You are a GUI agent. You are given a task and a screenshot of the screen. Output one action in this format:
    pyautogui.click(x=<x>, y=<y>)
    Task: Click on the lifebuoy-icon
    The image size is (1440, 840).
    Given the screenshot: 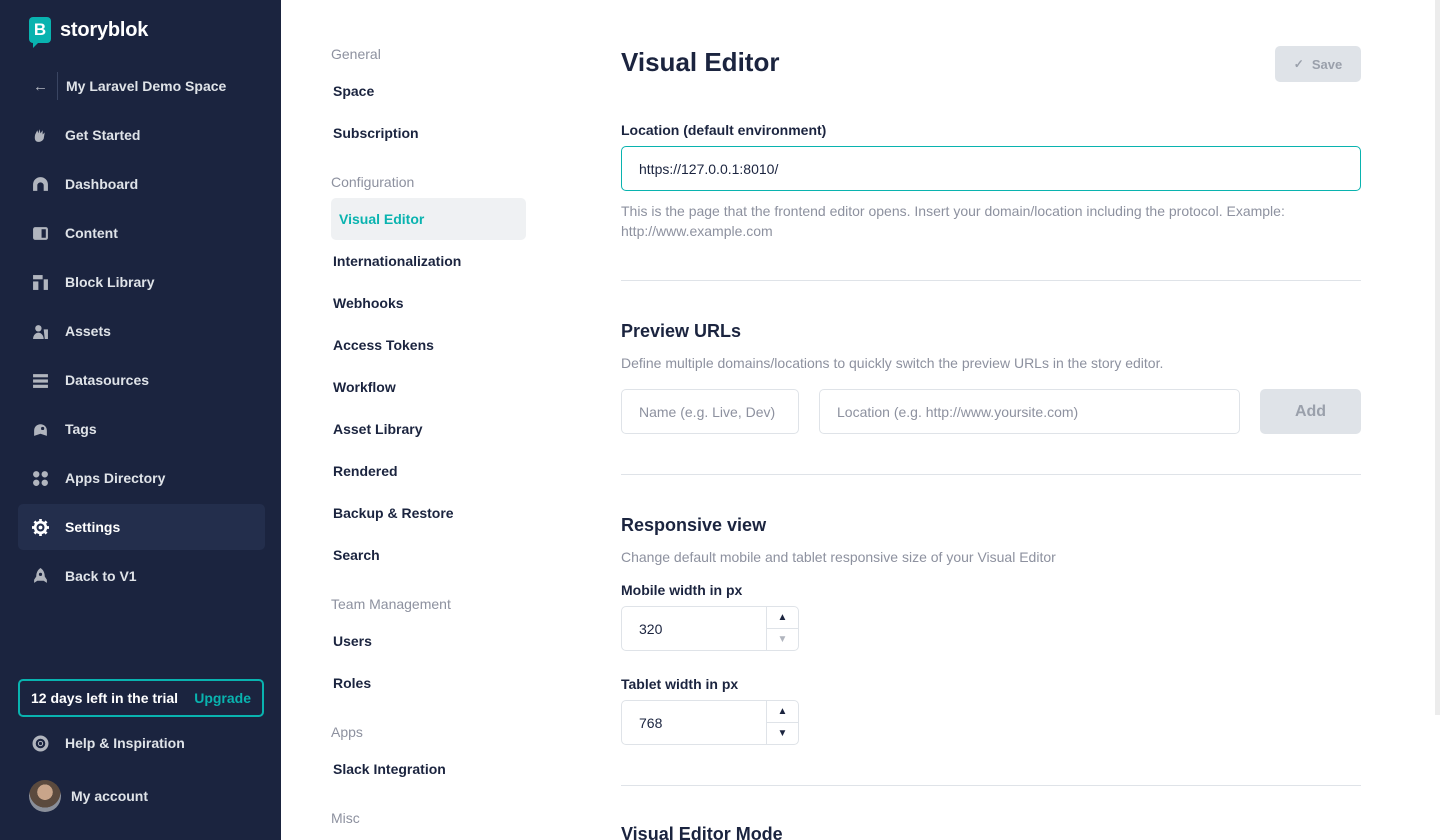 What is the action you would take?
    pyautogui.click(x=40, y=743)
    